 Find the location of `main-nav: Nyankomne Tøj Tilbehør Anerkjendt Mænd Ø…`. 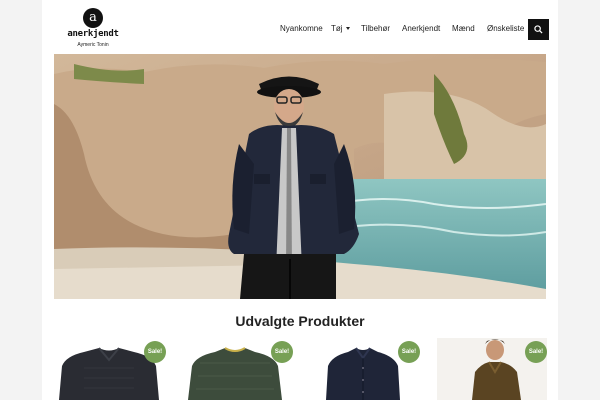

main-nav: Nyankomne Tøj Tilbehør Anerkjendt Mænd Ø… is located at coordinates (300, 30).